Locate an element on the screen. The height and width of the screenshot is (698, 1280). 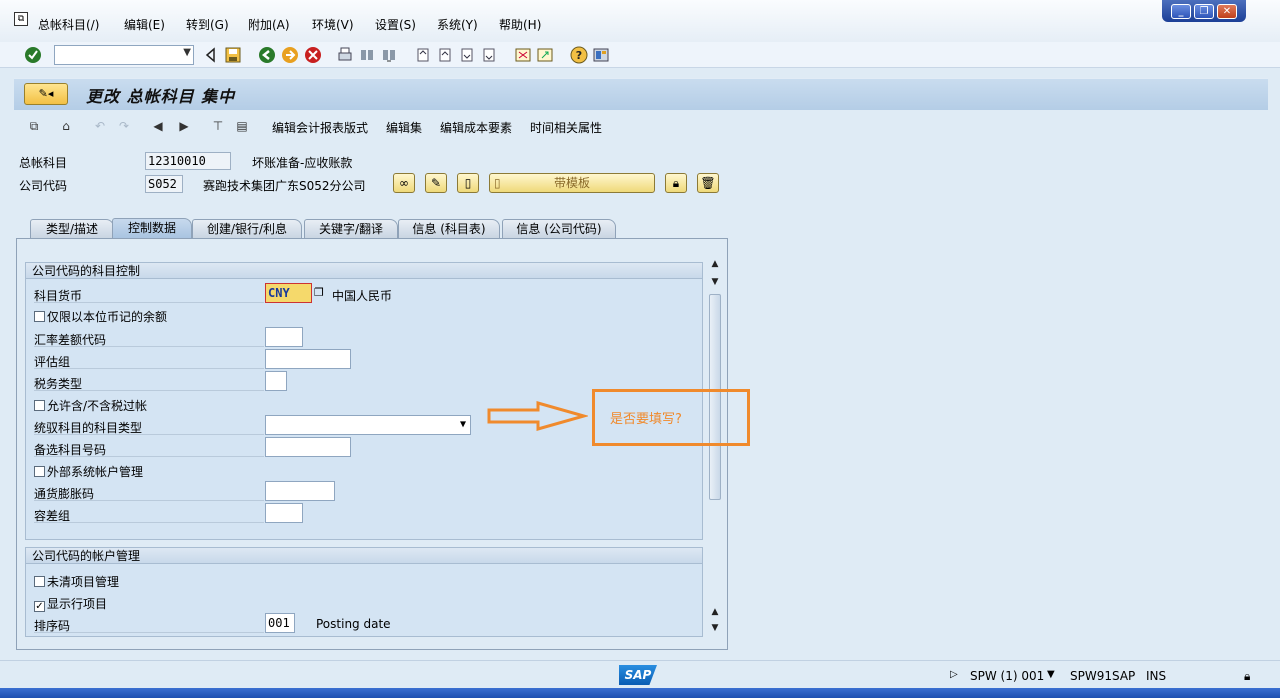
previous-page-icon is located at coordinates (445, 55).